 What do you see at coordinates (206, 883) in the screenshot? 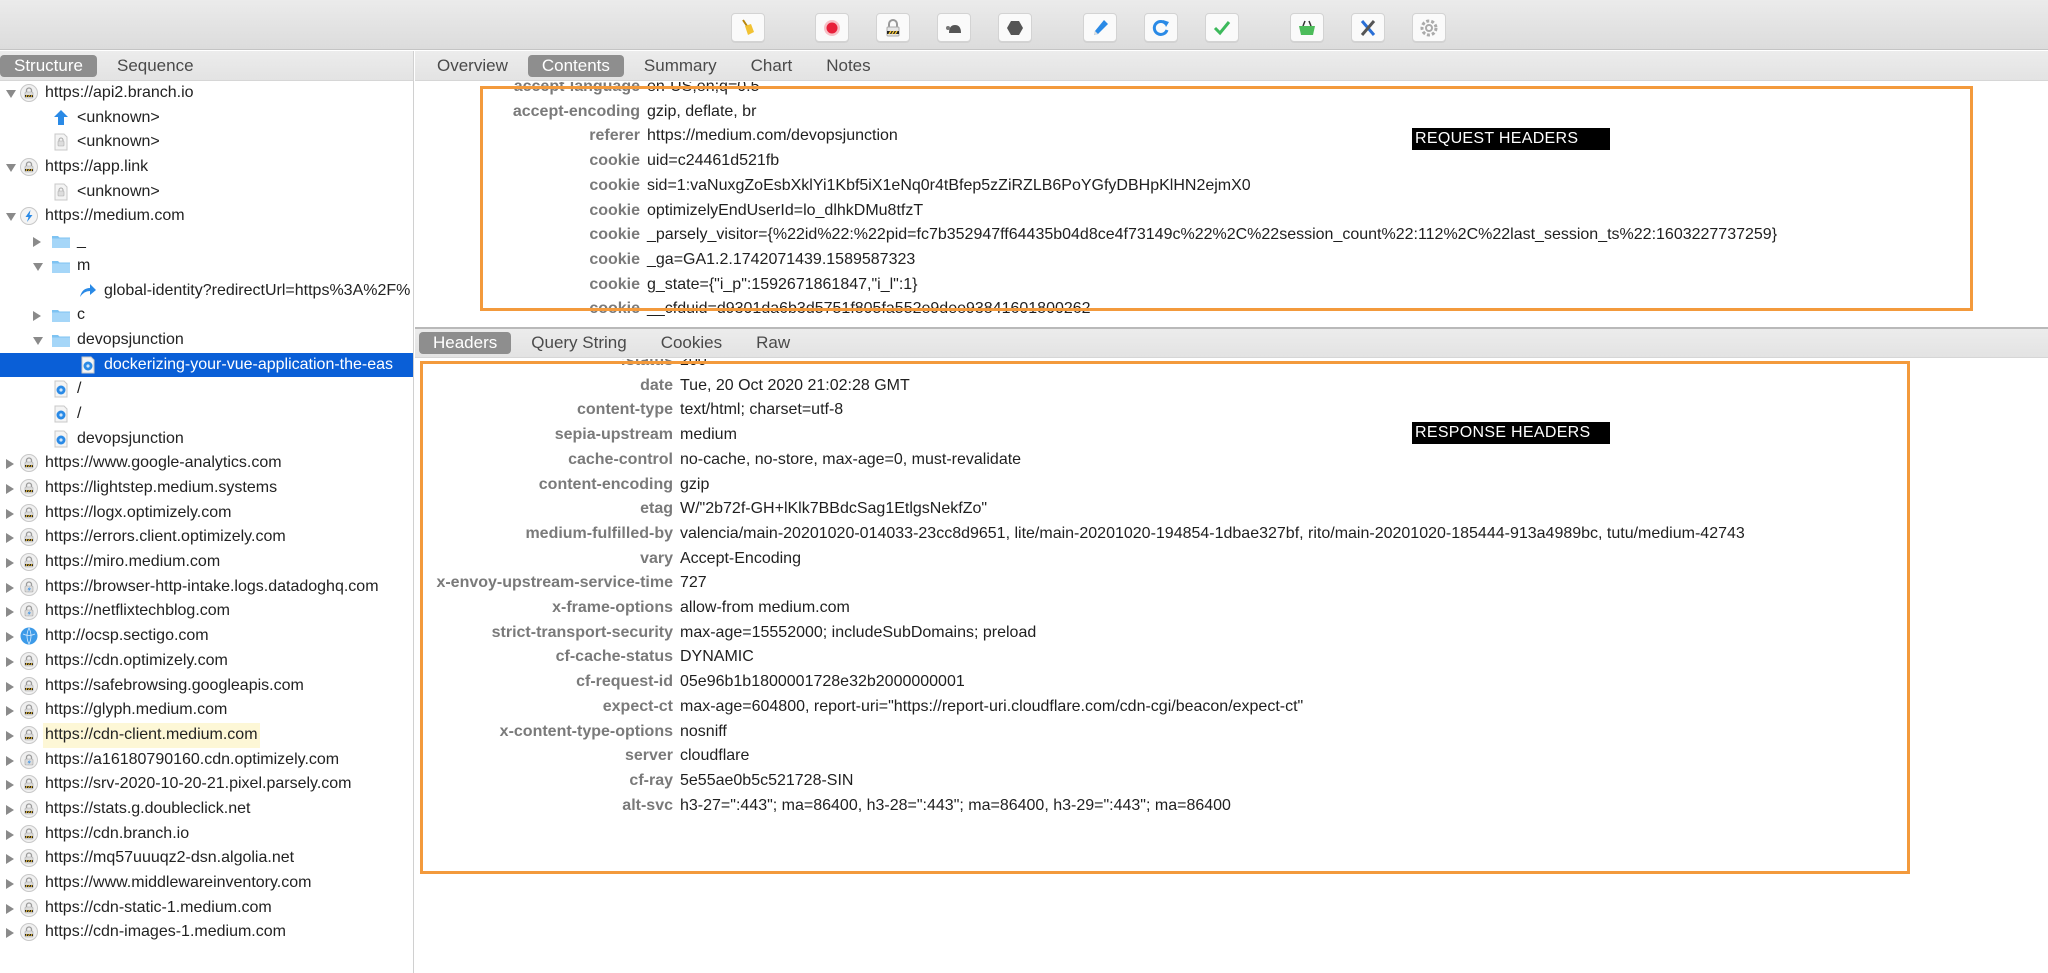
I see `tree-row: https://www.middlewareinventory.com` at bounding box center [206, 883].